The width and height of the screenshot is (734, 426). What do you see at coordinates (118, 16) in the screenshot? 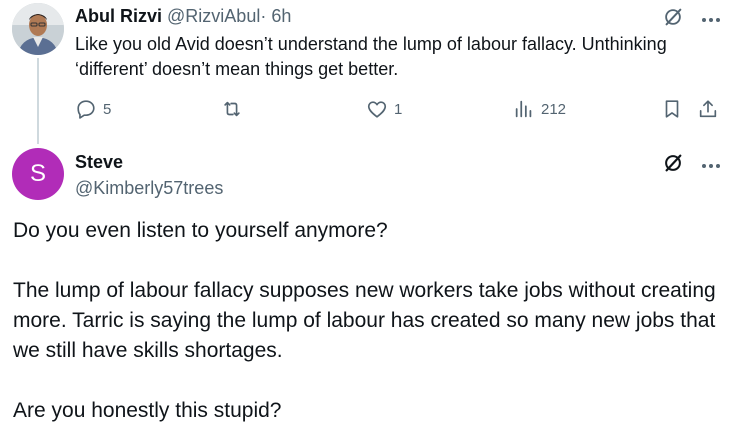
I see `author-name: Abul Rizvi` at bounding box center [118, 16].